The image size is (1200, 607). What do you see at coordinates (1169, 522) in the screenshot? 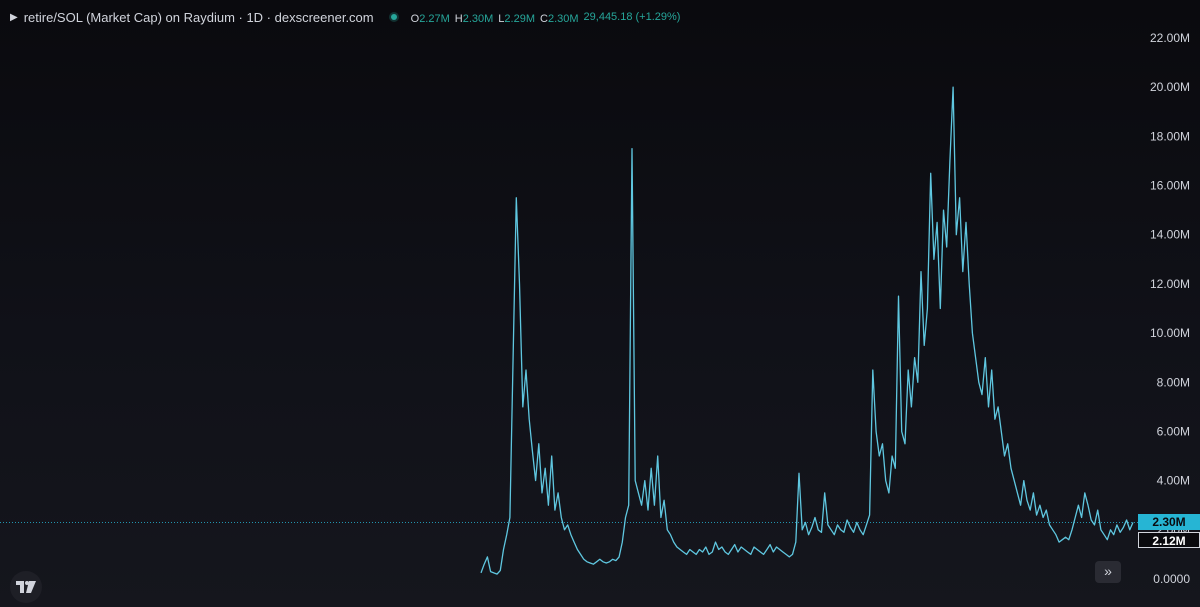
I see `last-price-label: 2.30M` at bounding box center [1169, 522].